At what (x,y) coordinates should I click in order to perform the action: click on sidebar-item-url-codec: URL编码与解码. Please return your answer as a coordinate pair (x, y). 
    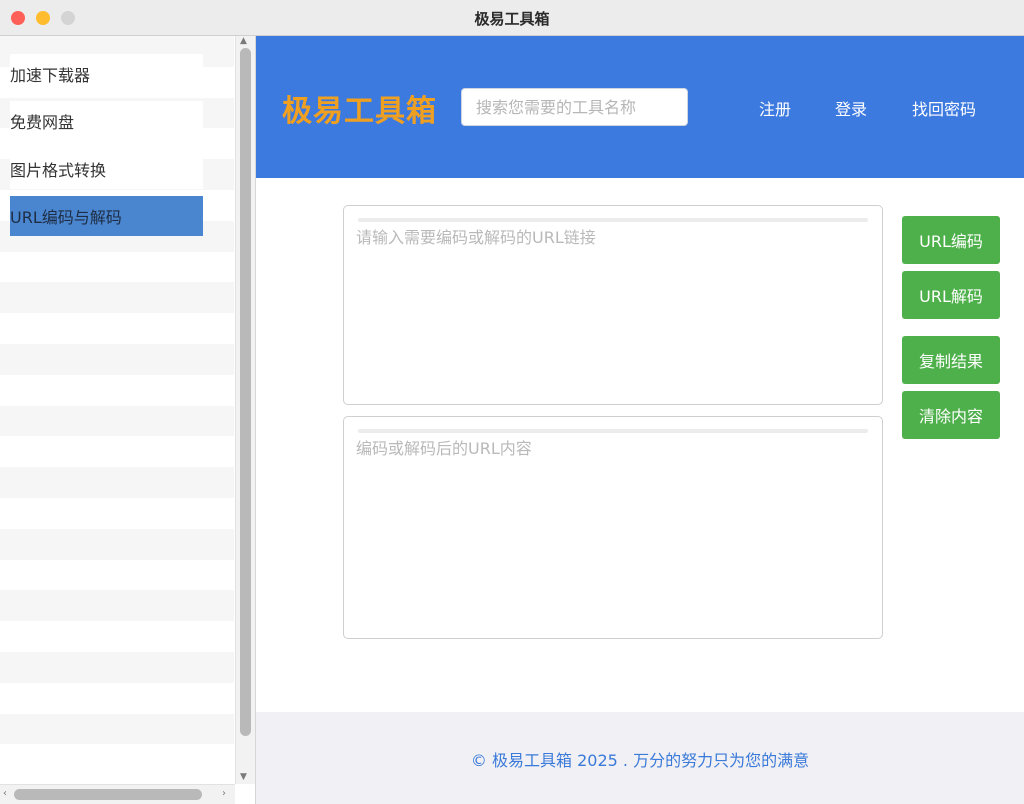
    Looking at the image, I should click on (117, 217).